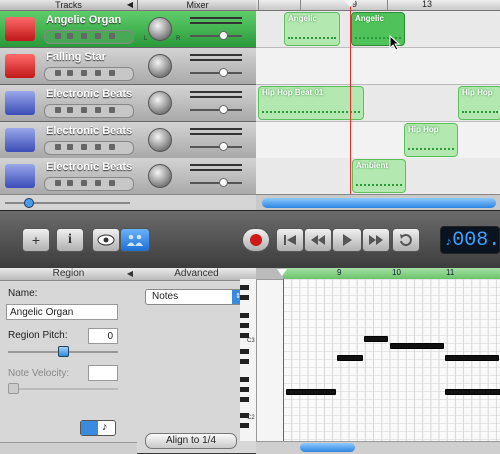 The width and height of the screenshot is (500, 454). I want to click on view-toggle: ♪, so click(98, 428).